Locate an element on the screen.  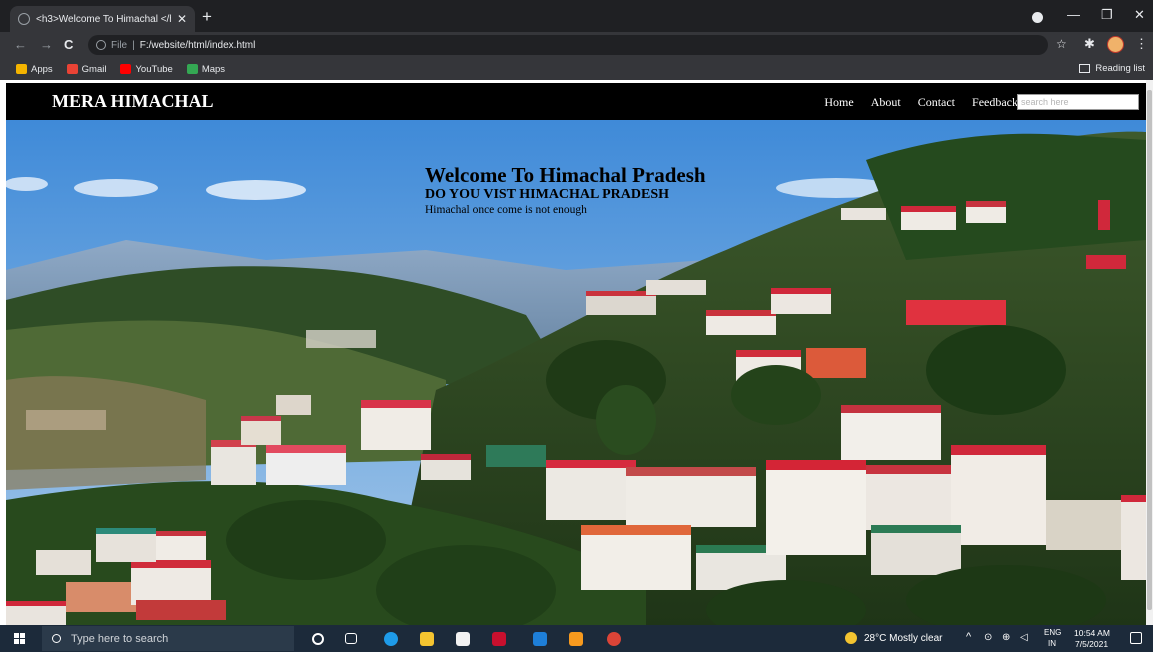
page-scrollbar is located at coordinates (1149, 352).